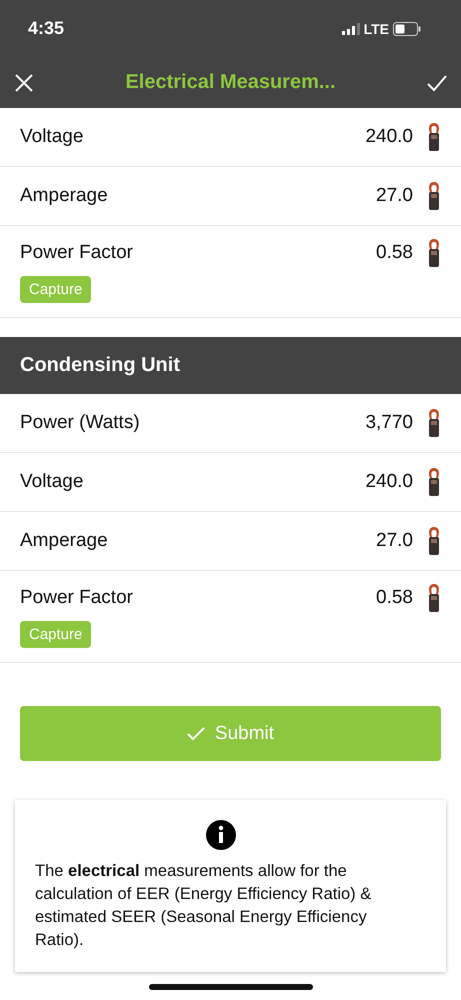  What do you see at coordinates (389, 423) in the screenshot?
I see `measurement-value: 3,770` at bounding box center [389, 423].